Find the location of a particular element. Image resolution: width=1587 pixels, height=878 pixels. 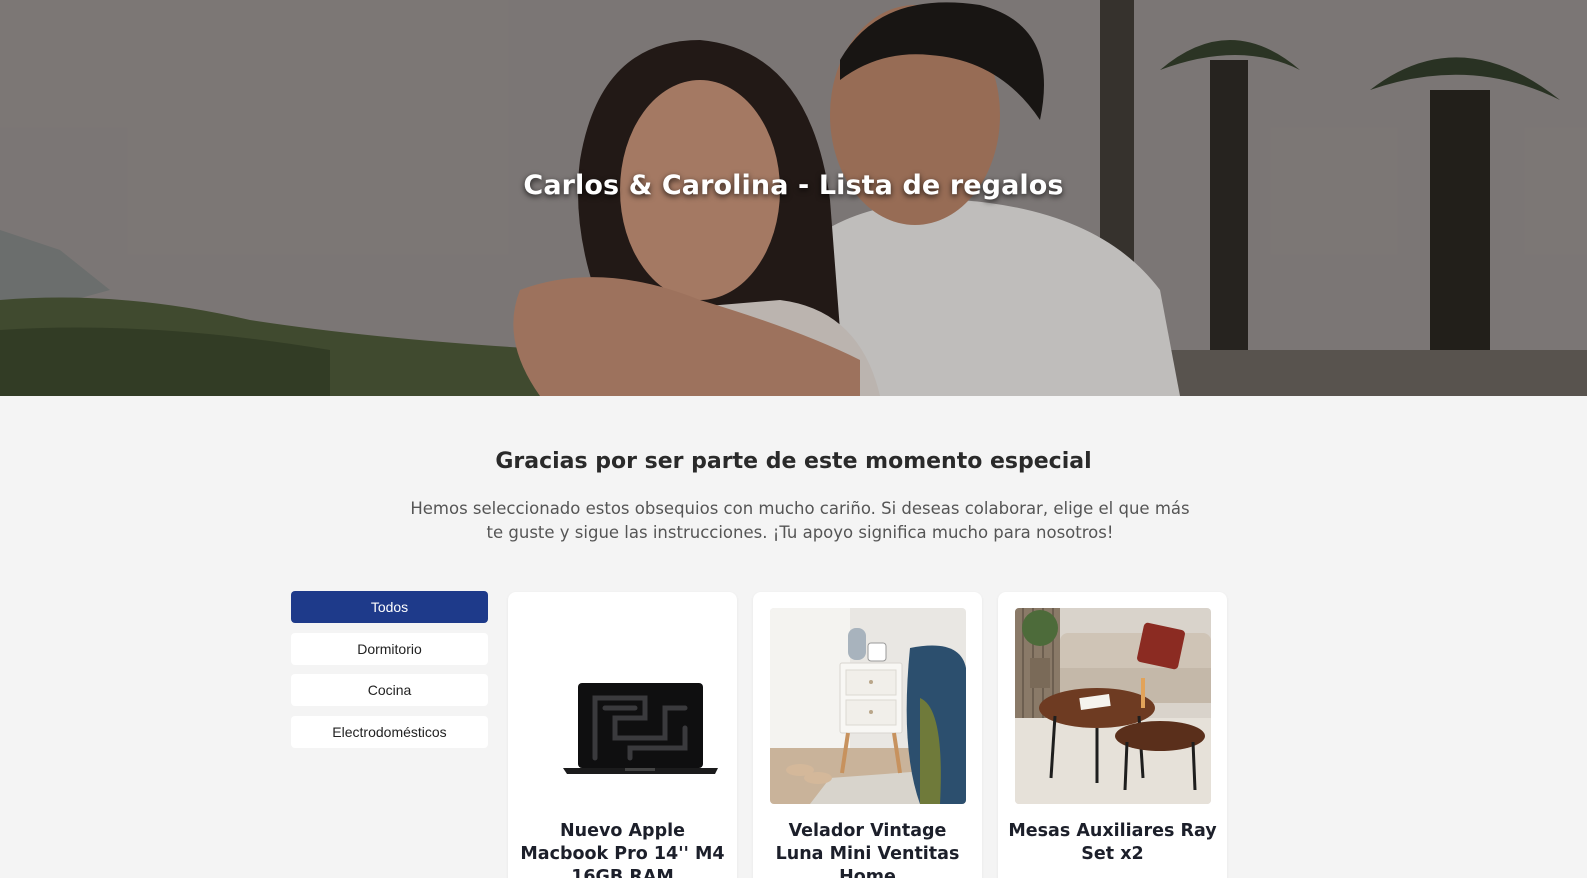

category-button-electrodomesticos: Electrodomésticos is located at coordinates (389, 731).